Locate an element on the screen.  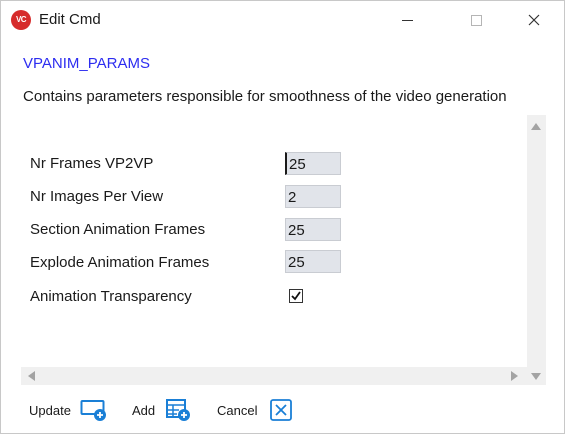
close-icon is located at coordinates (534, 20).